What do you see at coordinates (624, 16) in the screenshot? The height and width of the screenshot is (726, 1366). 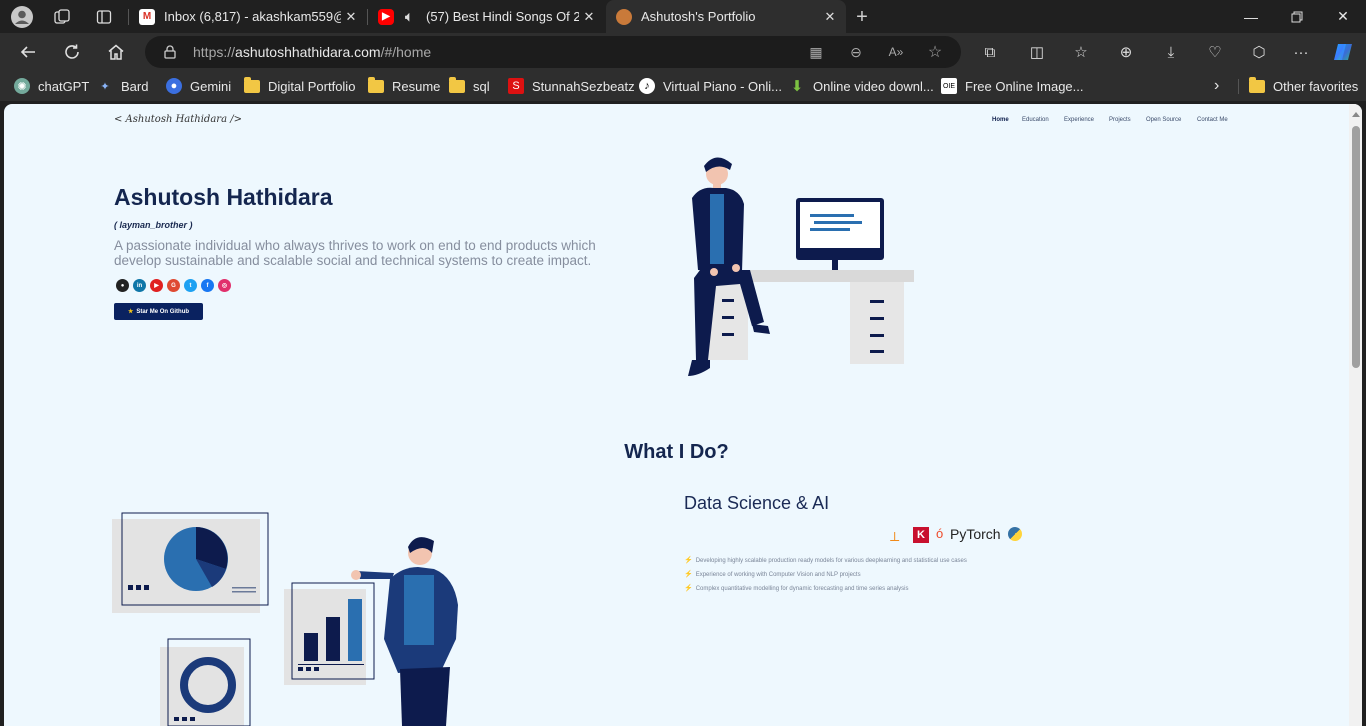 I see `portfolio-favicon-icon` at bounding box center [624, 16].